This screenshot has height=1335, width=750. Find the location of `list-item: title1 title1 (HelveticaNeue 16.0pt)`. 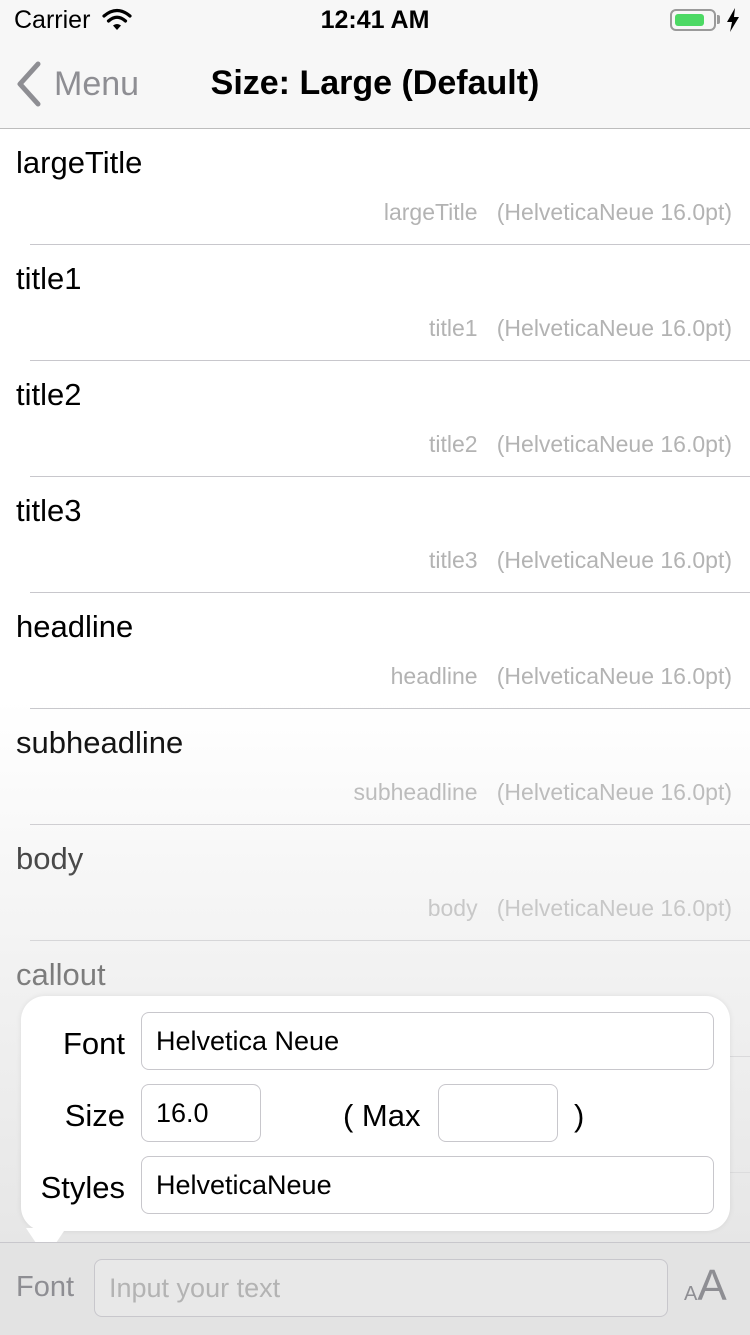

list-item: title1 title1 (HelveticaNeue 16.0pt) is located at coordinates (383, 303).